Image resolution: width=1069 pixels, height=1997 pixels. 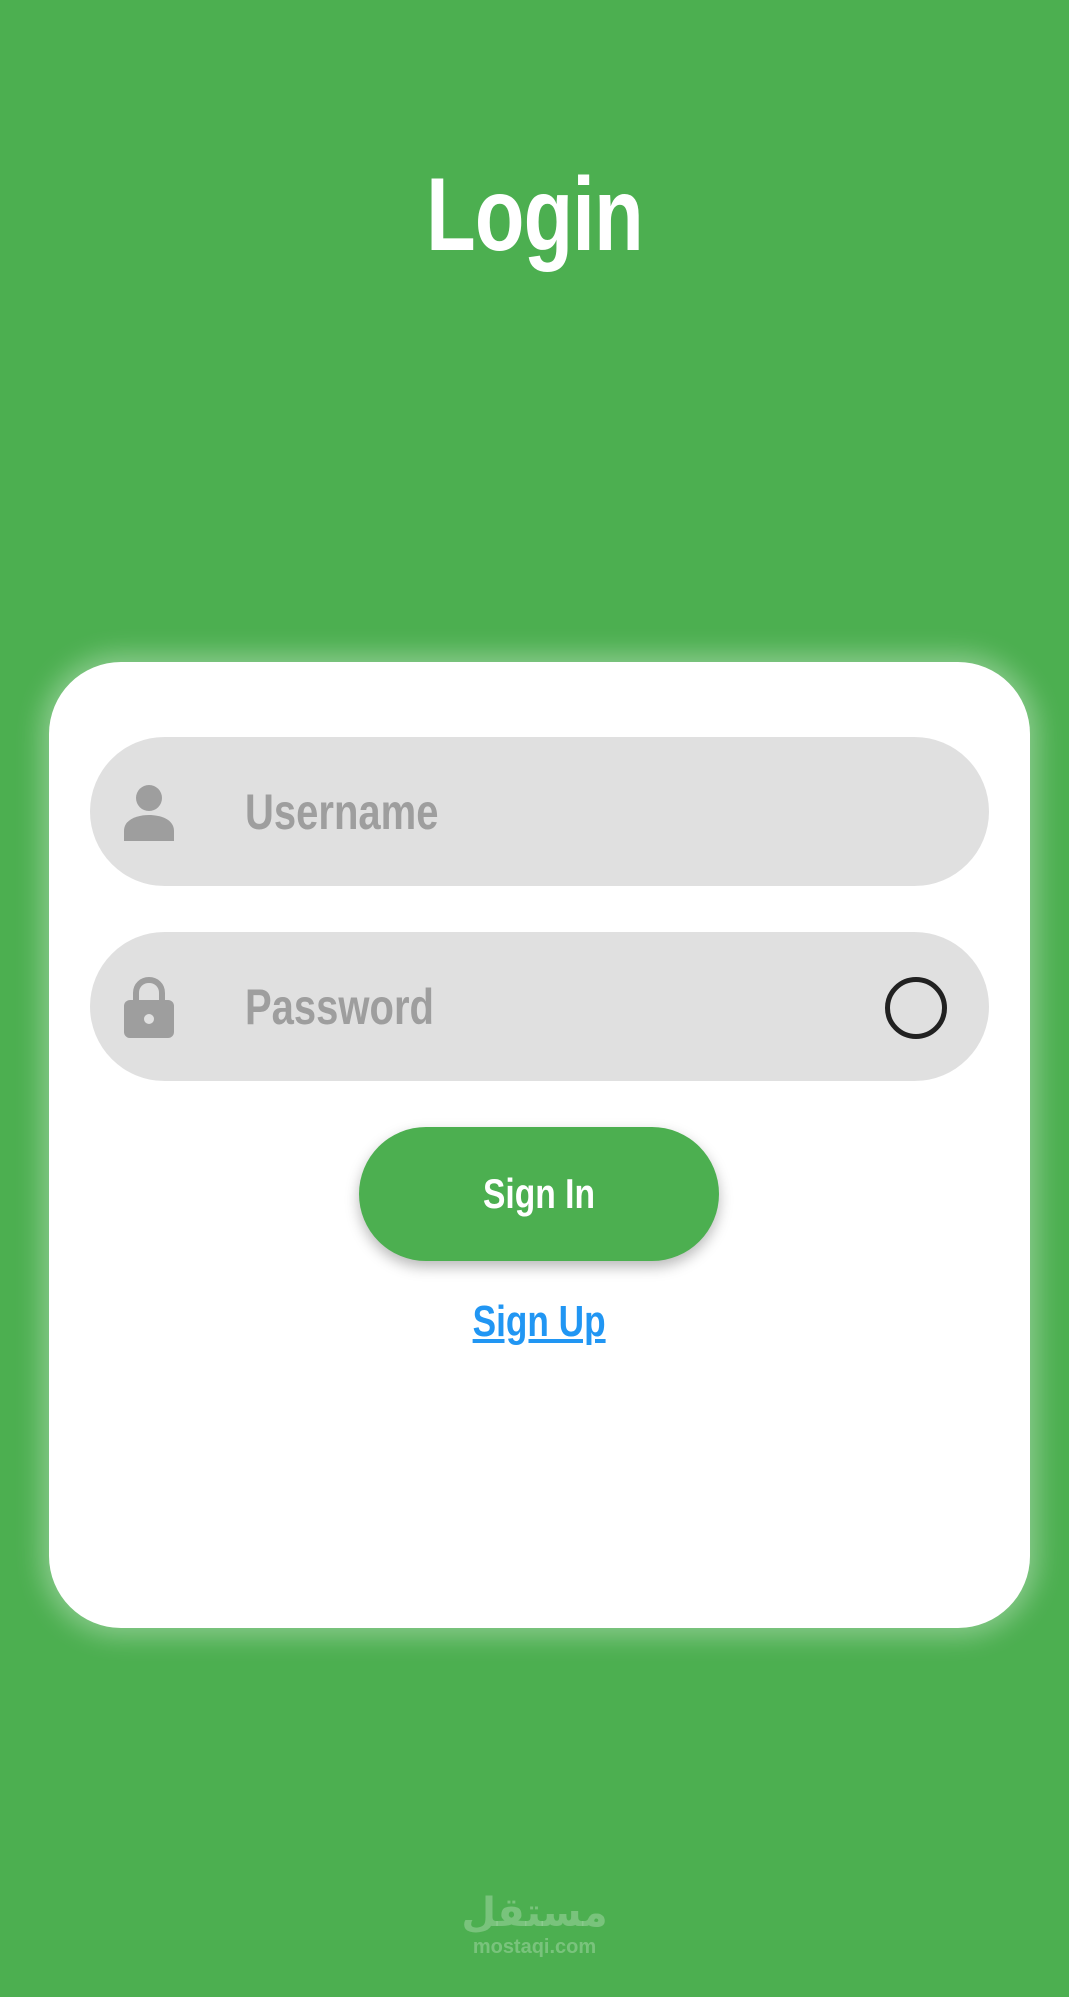 I want to click on username-field, so click(x=539, y=811).